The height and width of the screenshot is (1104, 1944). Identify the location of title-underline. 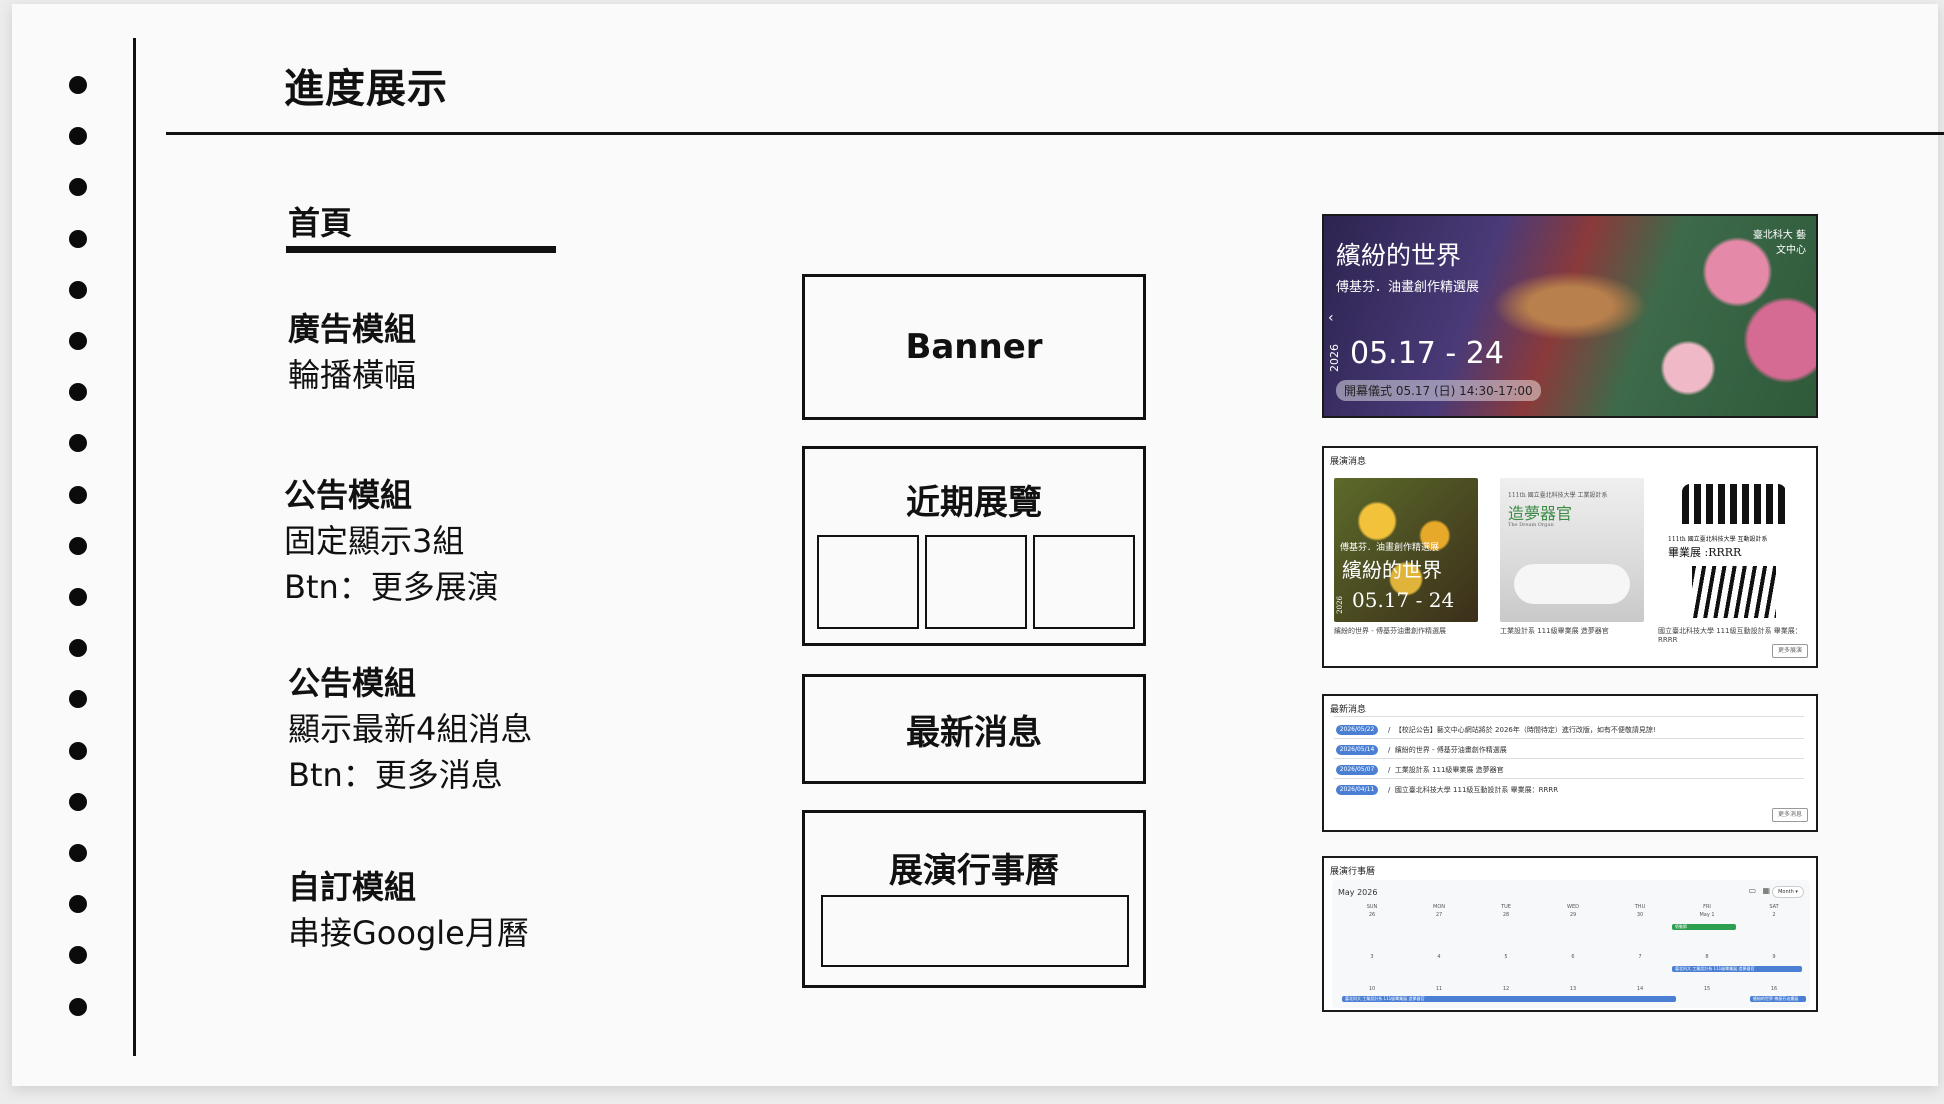
(1055, 133).